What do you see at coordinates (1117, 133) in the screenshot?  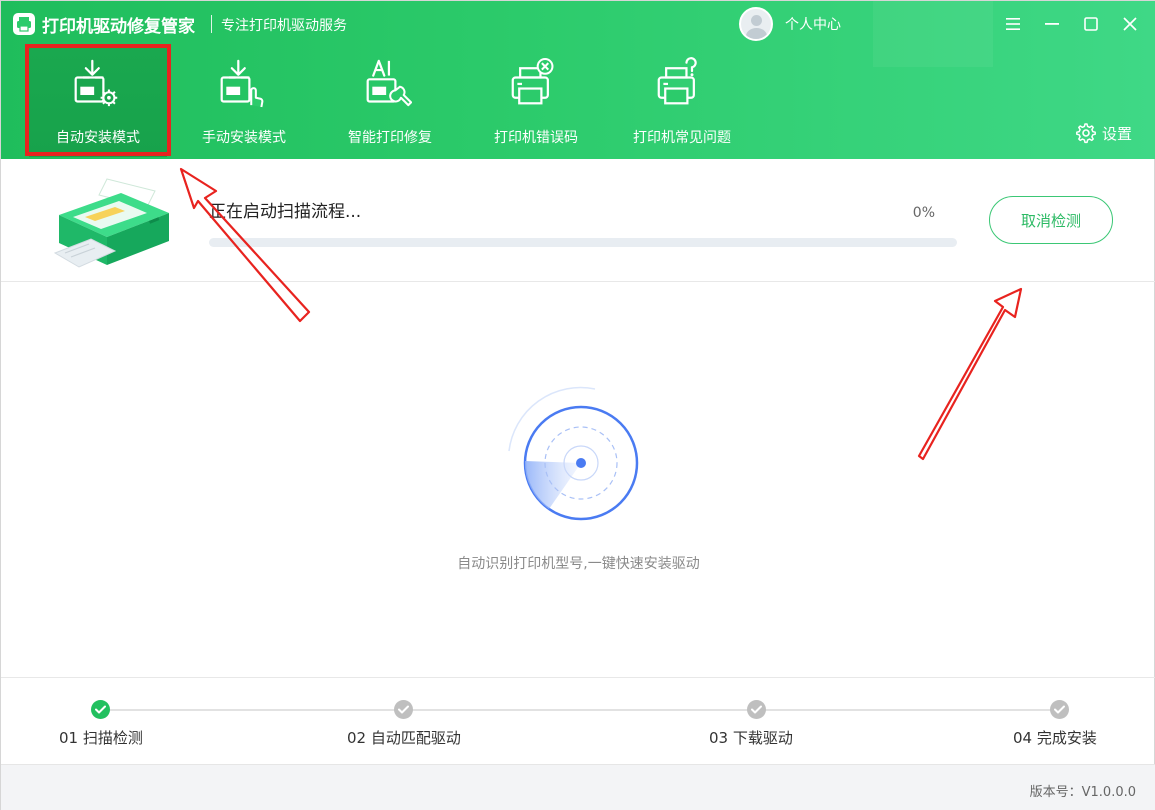 I see `settings-label: 设置` at bounding box center [1117, 133].